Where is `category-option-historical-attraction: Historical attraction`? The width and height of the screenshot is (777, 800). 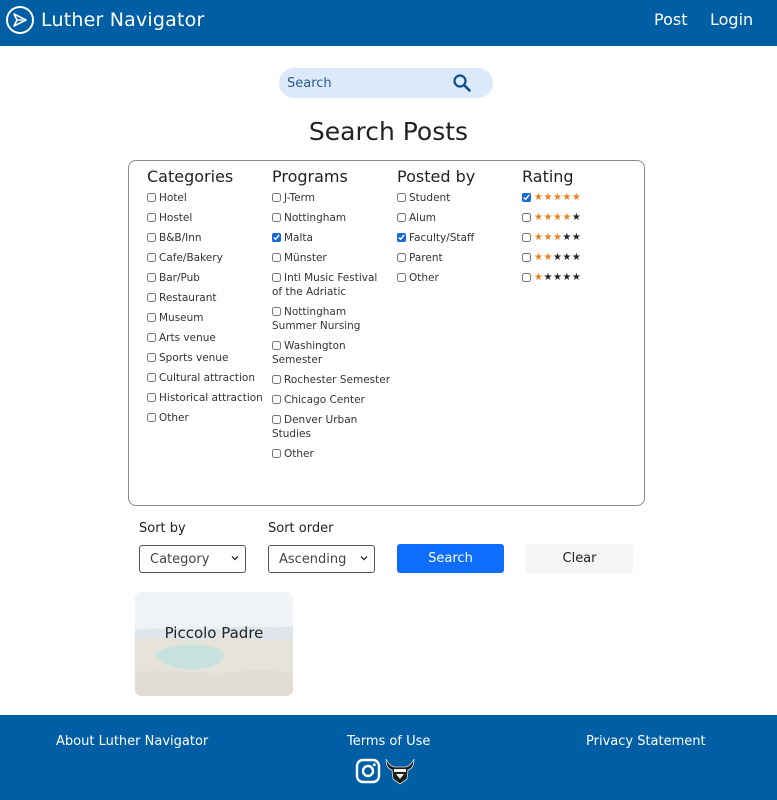 category-option-historical-attraction: Historical attraction is located at coordinates (206, 398).